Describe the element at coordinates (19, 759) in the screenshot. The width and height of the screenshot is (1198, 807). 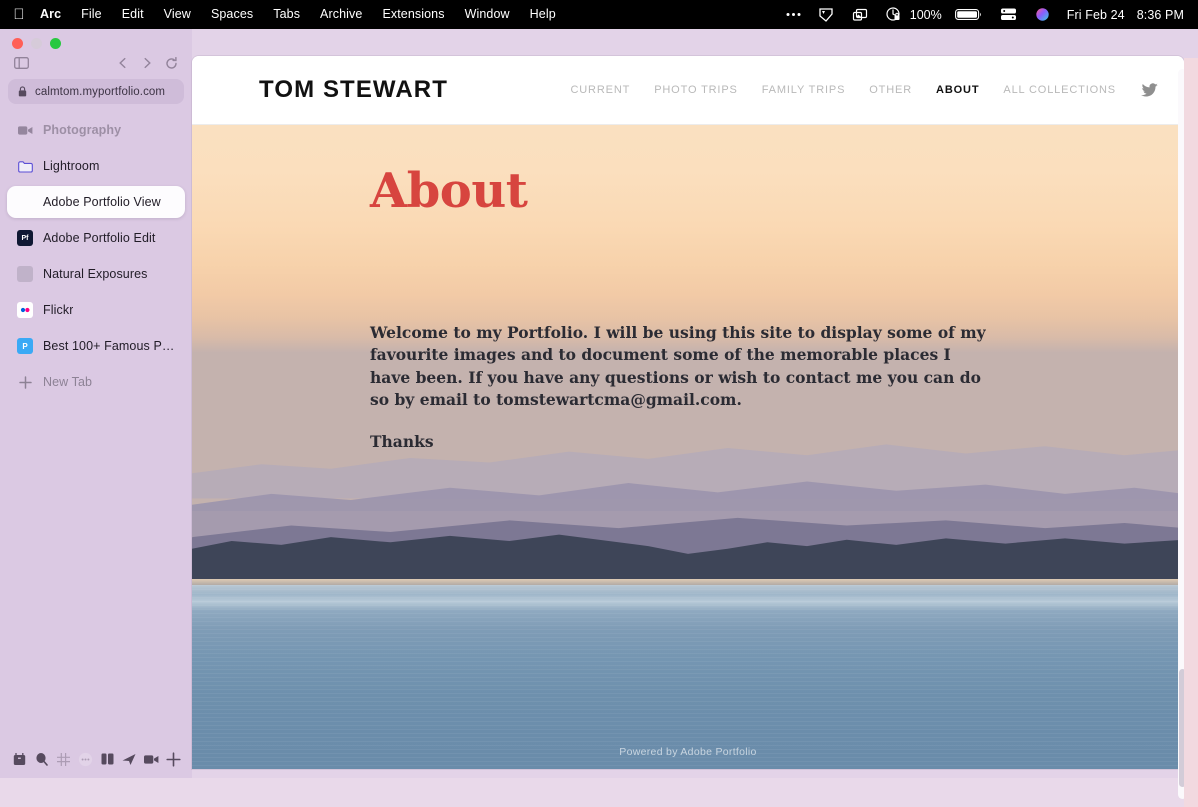
I see `archive-icon` at that location.